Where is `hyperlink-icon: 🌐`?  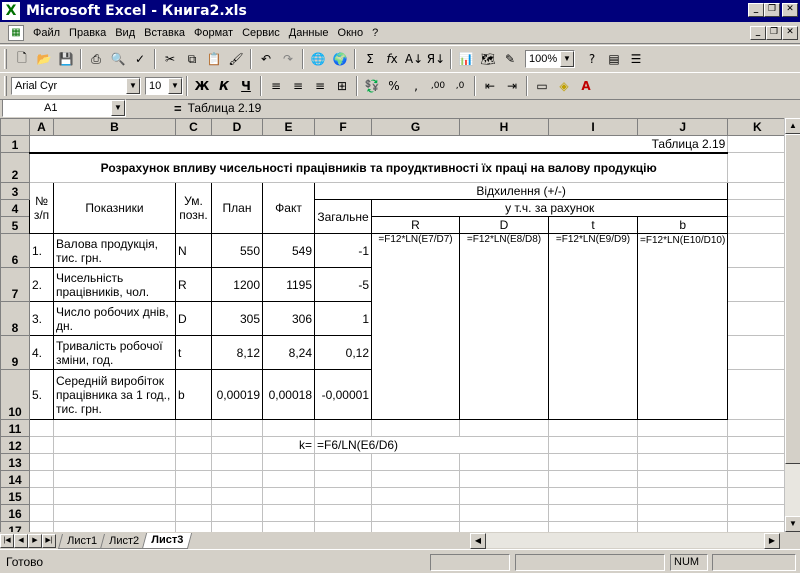
hyperlink-icon: 🌐 is located at coordinates (318, 59).